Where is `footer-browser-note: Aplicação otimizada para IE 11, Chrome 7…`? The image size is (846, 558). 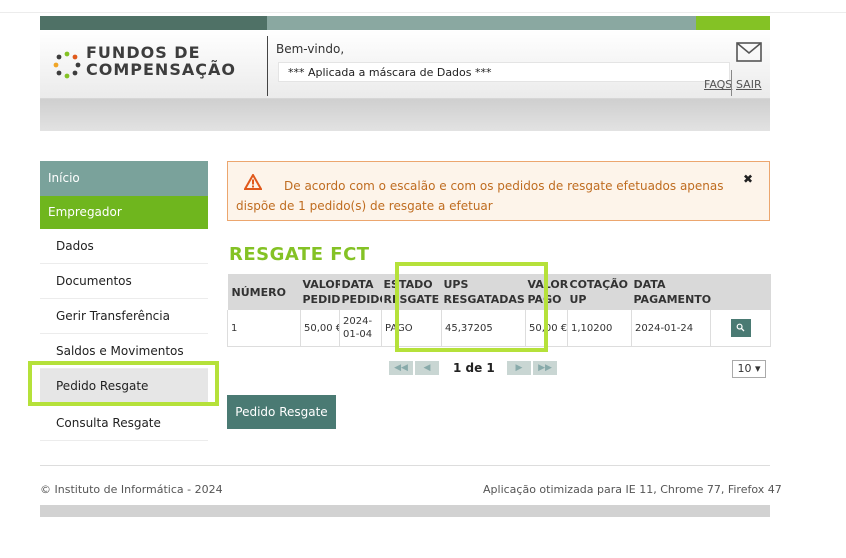 footer-browser-note: Aplicação otimizada para IE 11, Chrome 7… is located at coordinates (632, 489).